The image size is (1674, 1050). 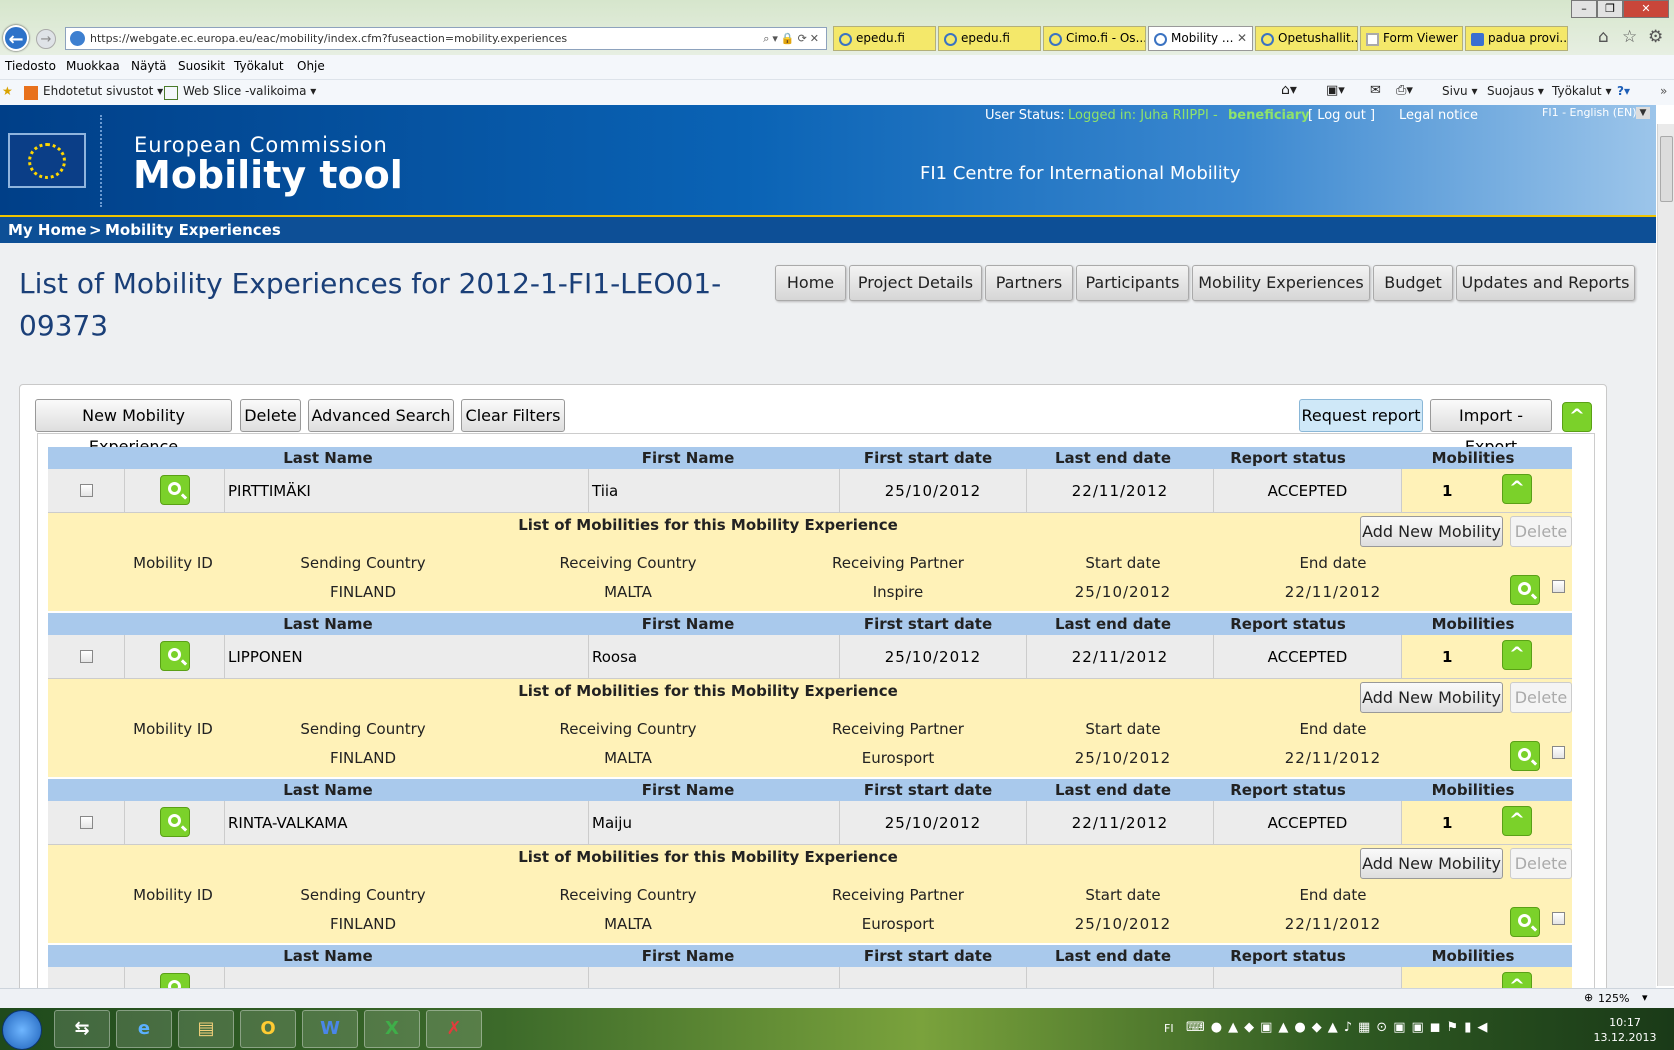 I want to click on mobilities-count: 1, so click(x=1447, y=823).